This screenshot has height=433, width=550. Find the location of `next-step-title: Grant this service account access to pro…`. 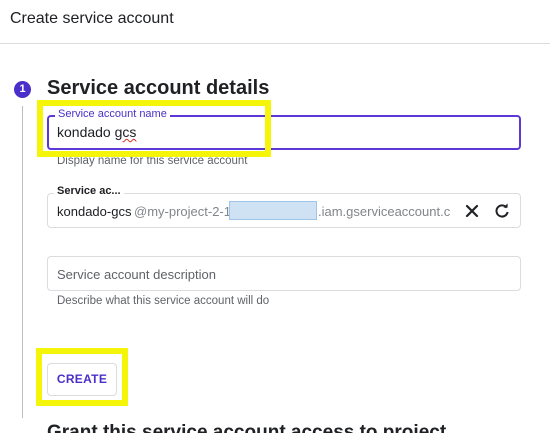

next-step-title: Grant this service account access to pro… is located at coordinates (247, 427).